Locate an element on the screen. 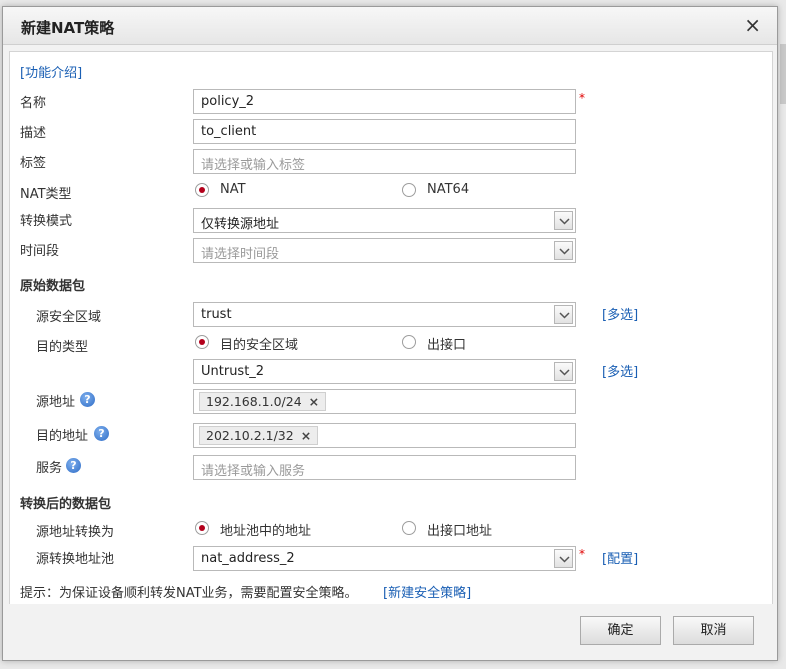  configure-pool-link: [配置] is located at coordinates (620, 557).